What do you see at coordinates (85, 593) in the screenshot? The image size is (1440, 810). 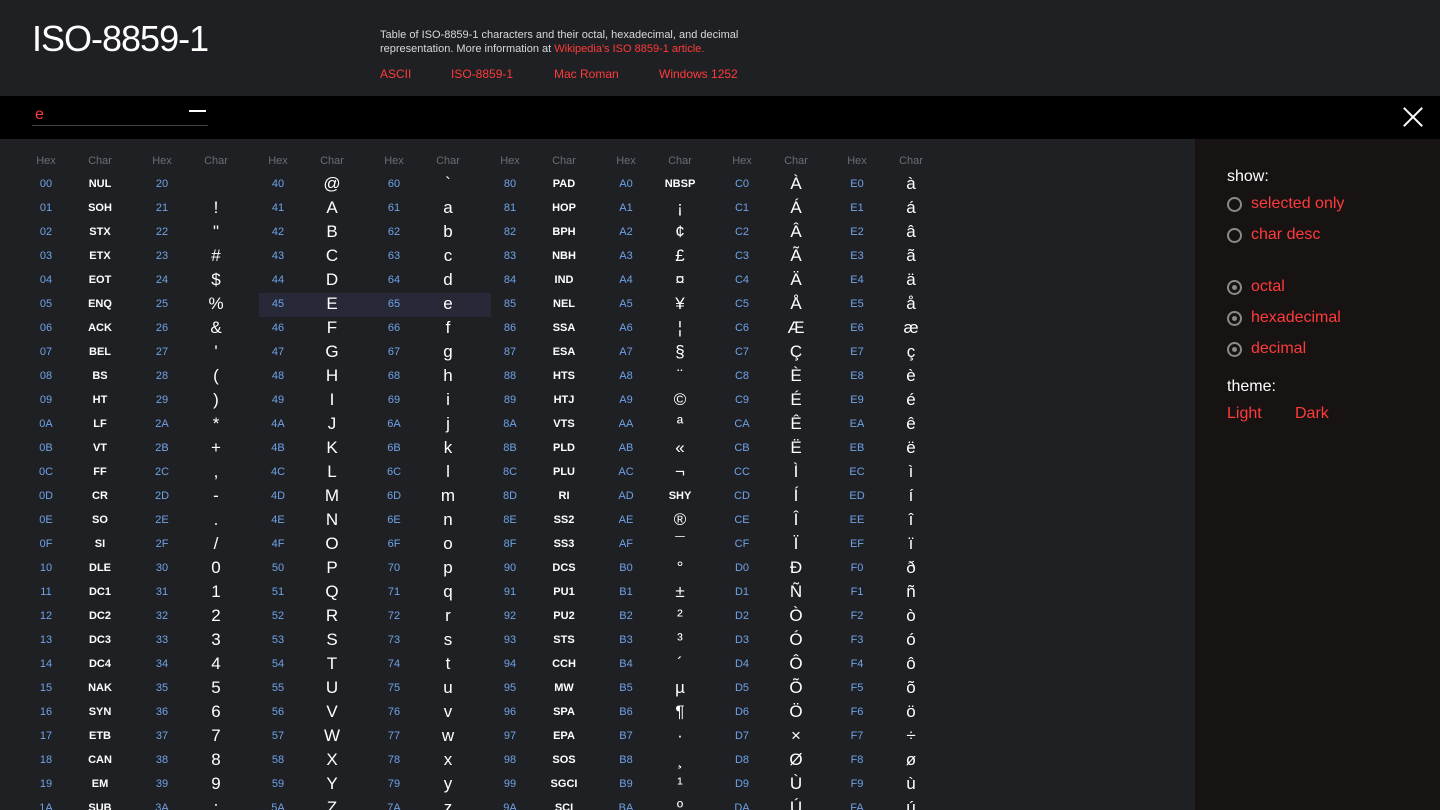 I see `table-row: 11 DC1` at bounding box center [85, 593].